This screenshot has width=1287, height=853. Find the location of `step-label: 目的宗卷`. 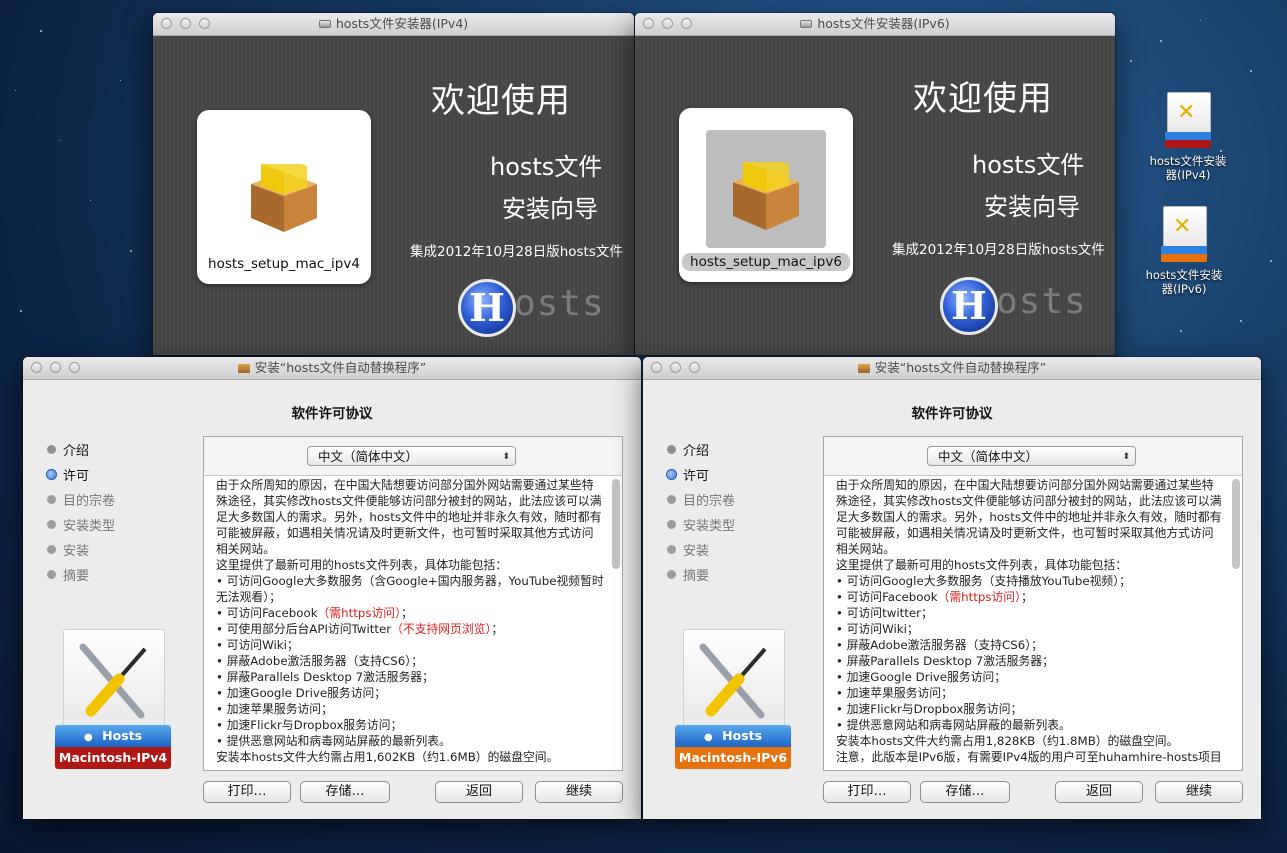

step-label: 目的宗卷 is located at coordinates (709, 501).